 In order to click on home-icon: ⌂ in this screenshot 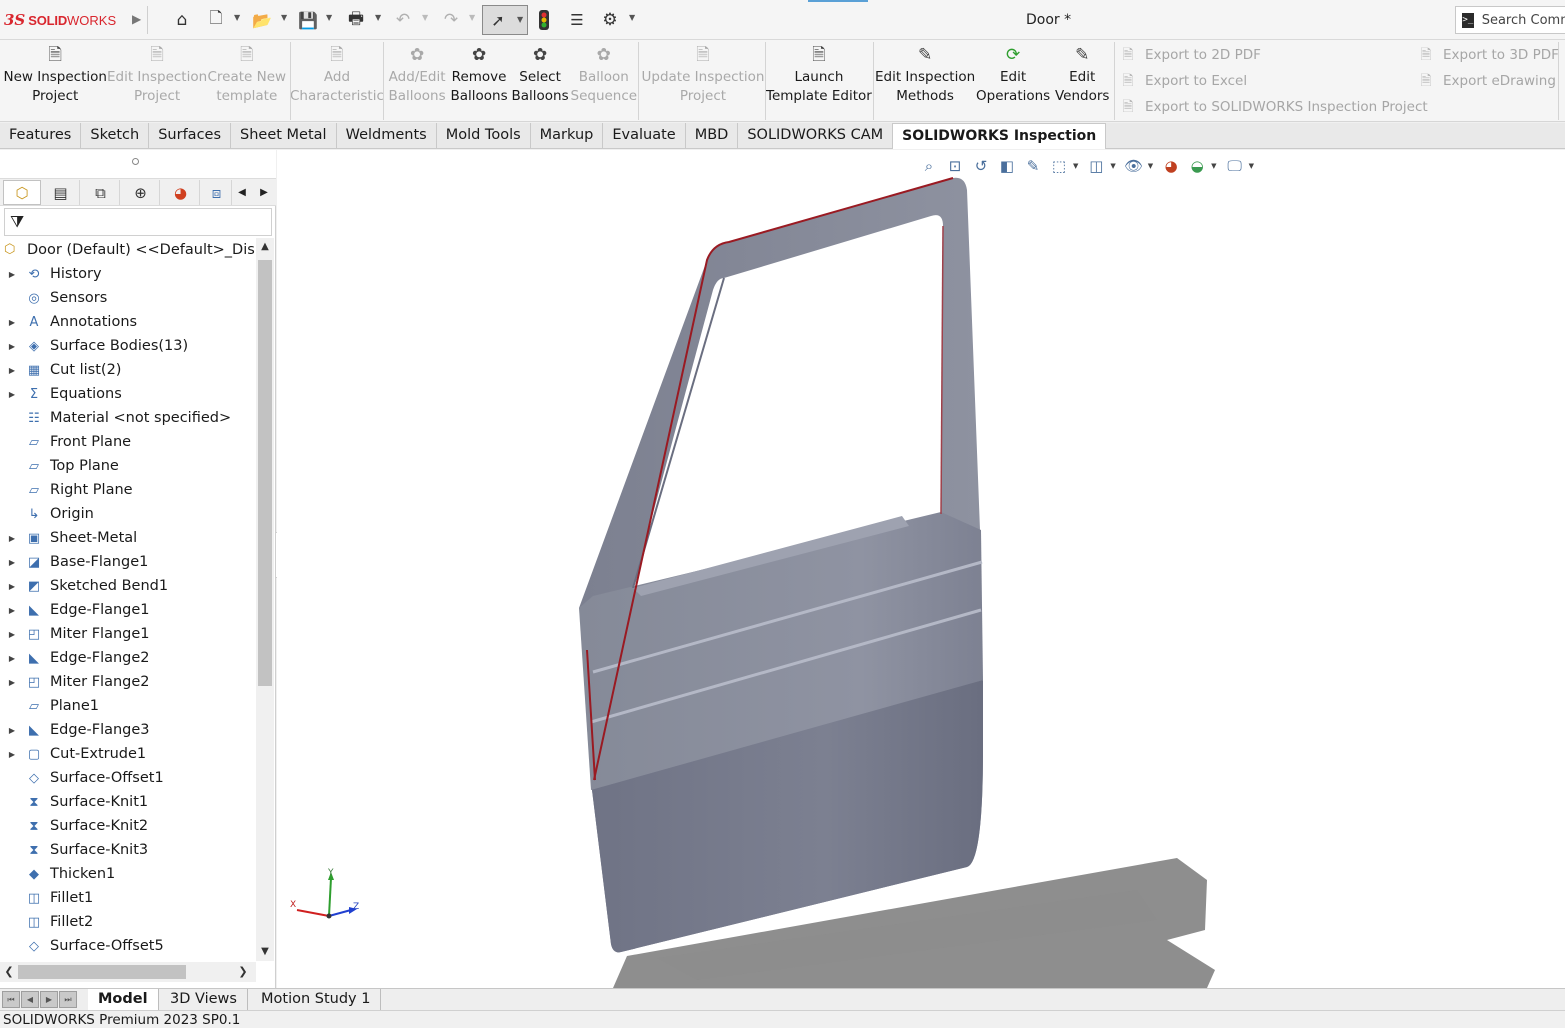, I will do `click(182, 20)`.